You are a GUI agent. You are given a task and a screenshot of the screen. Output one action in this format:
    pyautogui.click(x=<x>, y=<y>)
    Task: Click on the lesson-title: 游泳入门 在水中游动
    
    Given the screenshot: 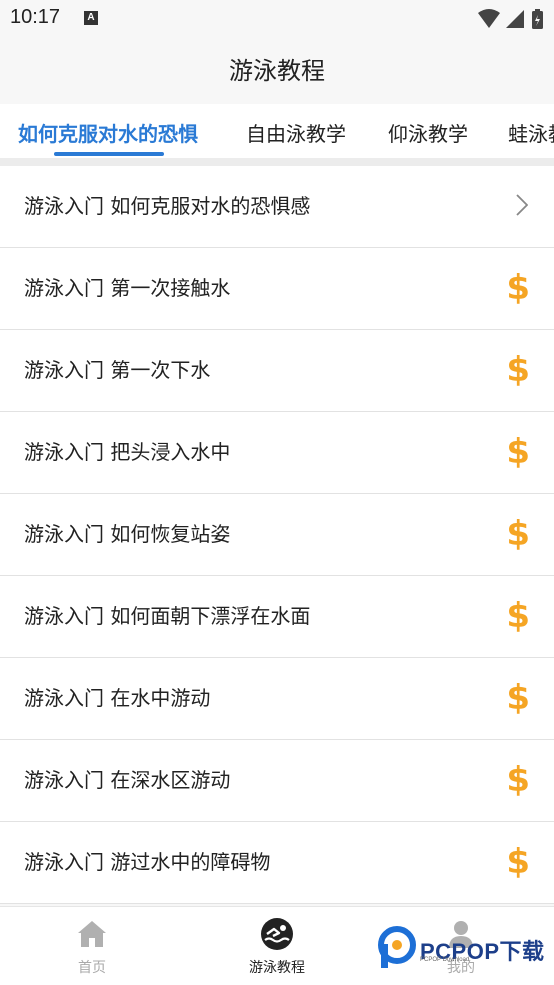 What is the action you would take?
    pyautogui.click(x=117, y=698)
    